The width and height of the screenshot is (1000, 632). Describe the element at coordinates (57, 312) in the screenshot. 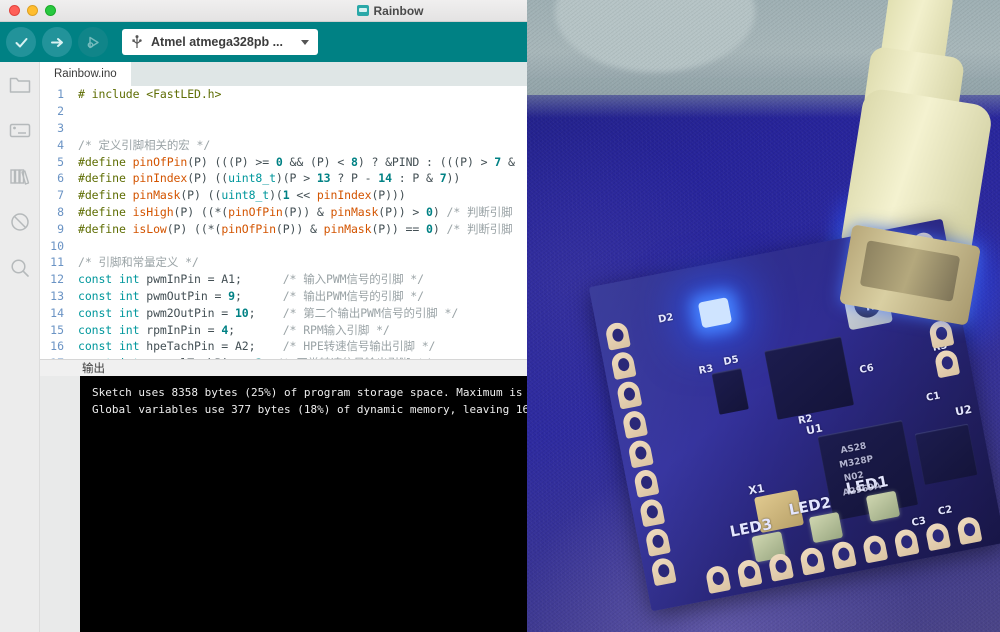

I see `line-number: 14` at that location.